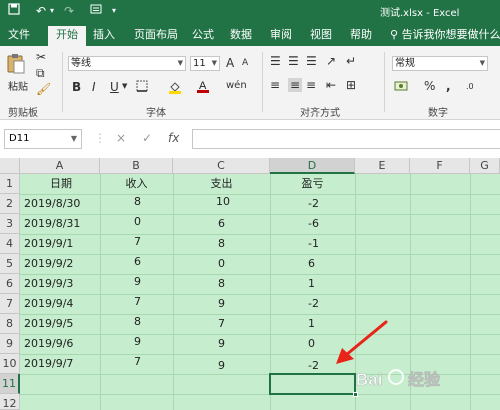 The image size is (500, 410). What do you see at coordinates (43, 89) in the screenshot?
I see `format-painter-icon: 🖌` at bounding box center [43, 89].